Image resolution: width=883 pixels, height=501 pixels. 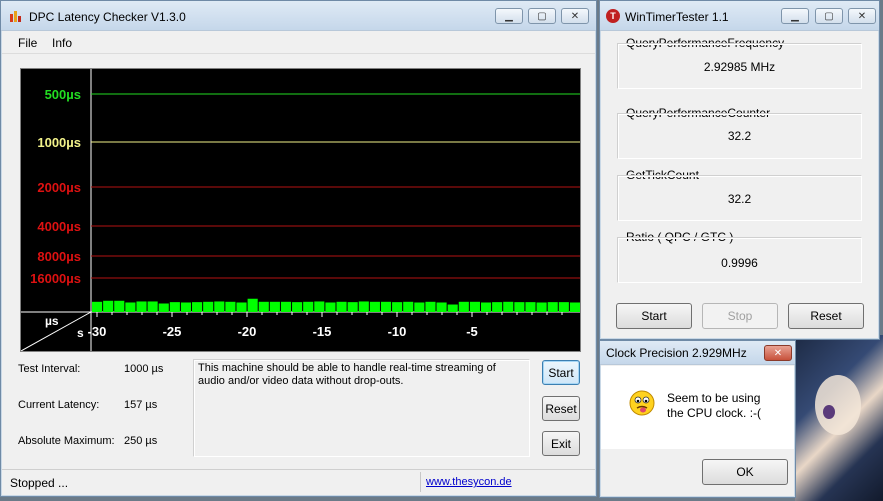 What do you see at coordinates (469, 482) in the screenshot?
I see `website-link: www.thesycon.de` at bounding box center [469, 482].